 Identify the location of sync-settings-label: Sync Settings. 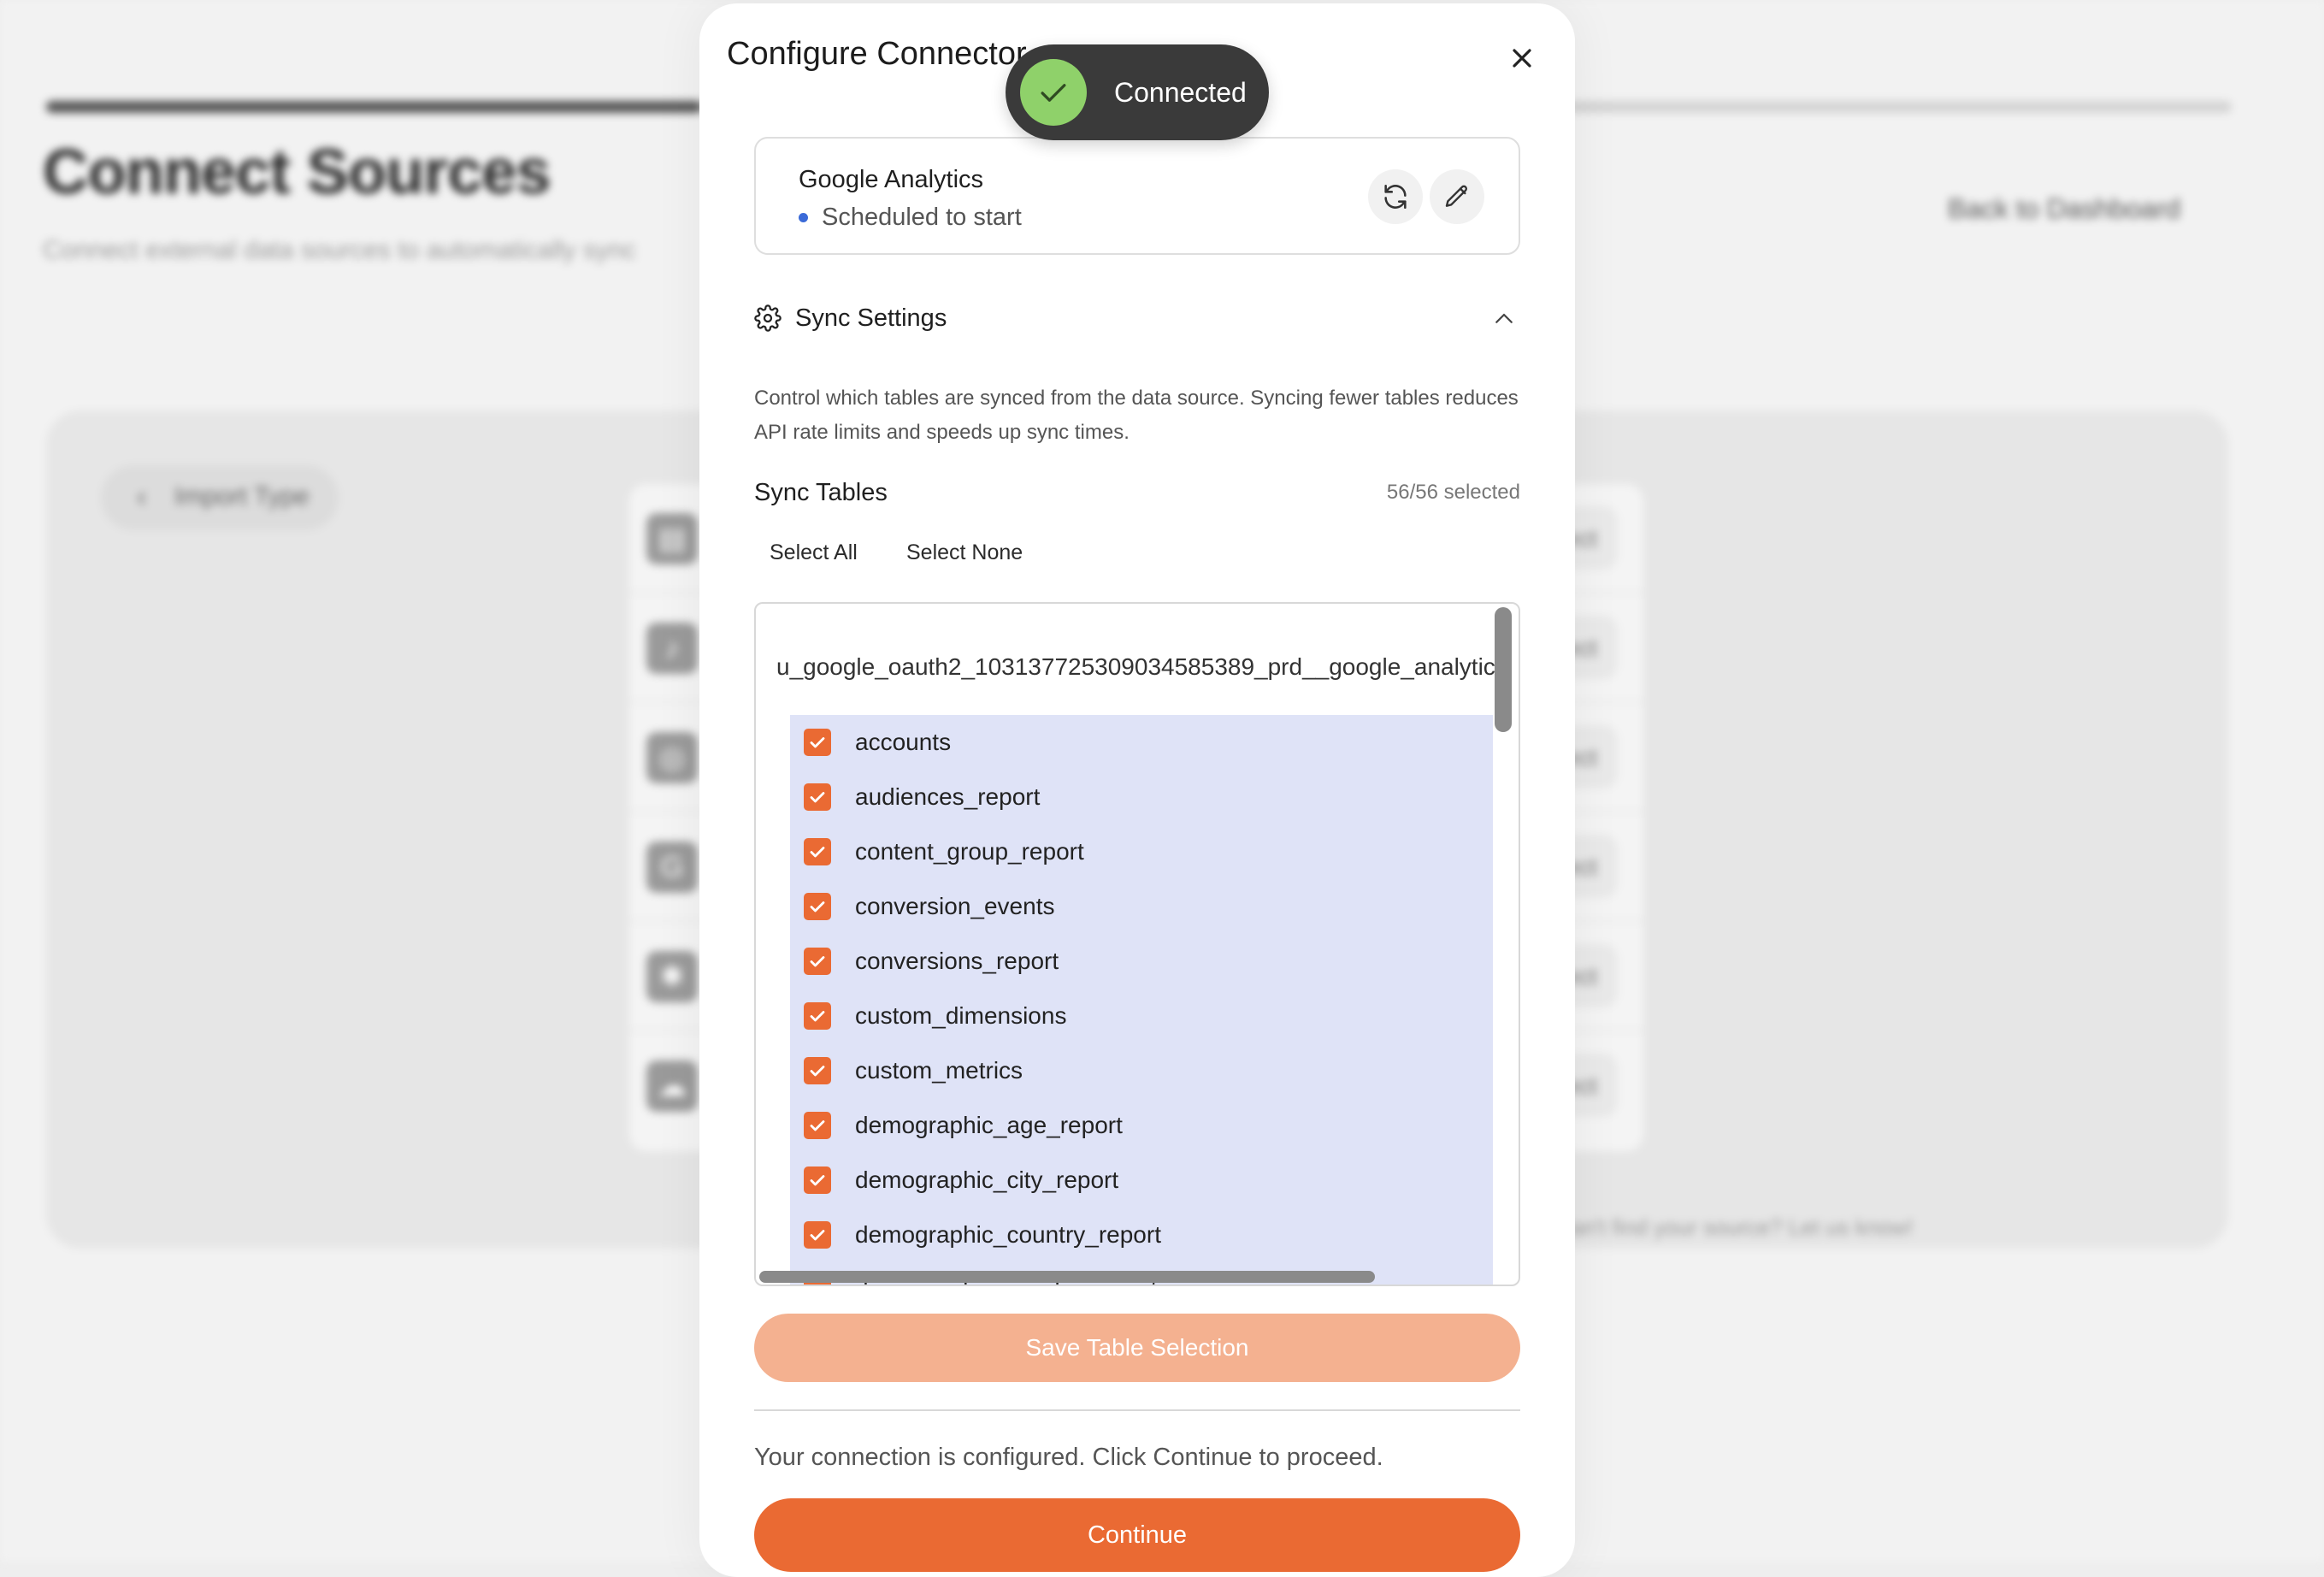
(871, 318).